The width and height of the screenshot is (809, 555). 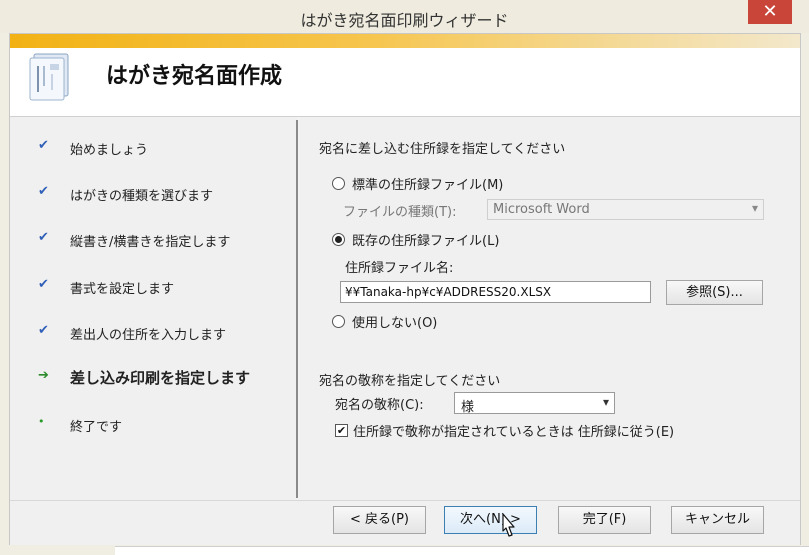 What do you see at coordinates (508, 525) in the screenshot?
I see `mouse-pointer-icon` at bounding box center [508, 525].